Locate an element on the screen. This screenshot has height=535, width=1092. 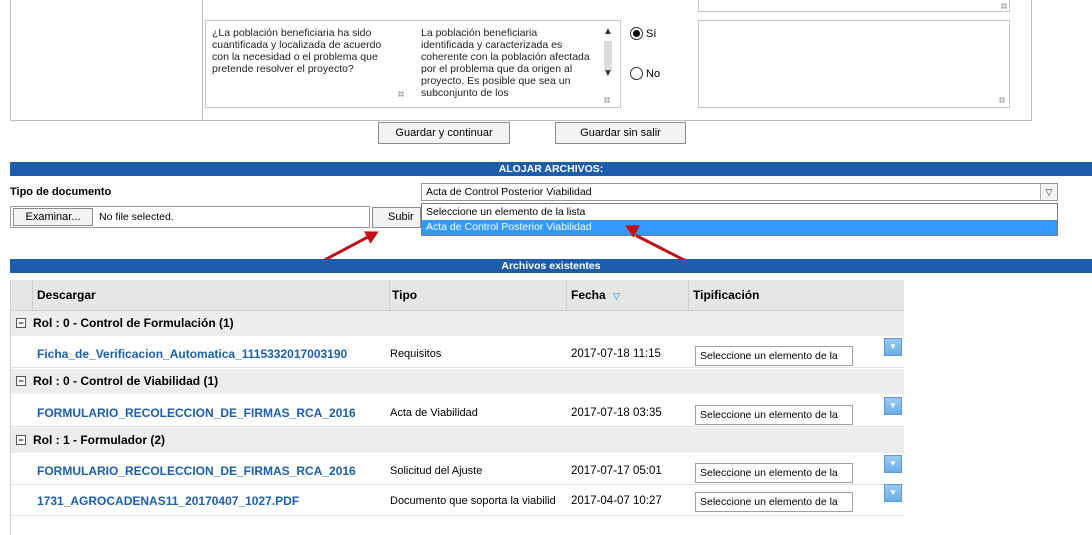
grid-header: Descargar Tipo Fecha ▽ Tipificación is located at coordinates (457, 295).